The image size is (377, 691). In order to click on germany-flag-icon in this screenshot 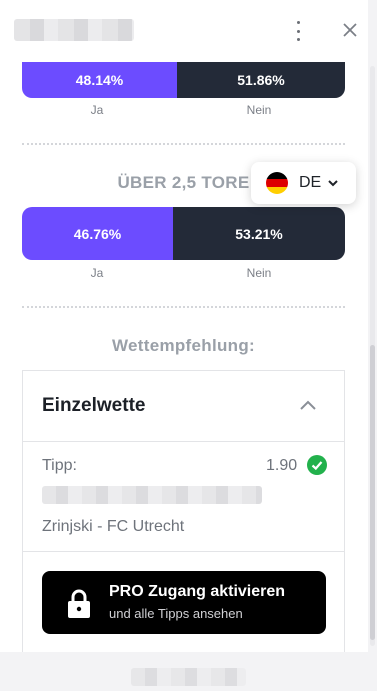, I will do `click(277, 183)`.